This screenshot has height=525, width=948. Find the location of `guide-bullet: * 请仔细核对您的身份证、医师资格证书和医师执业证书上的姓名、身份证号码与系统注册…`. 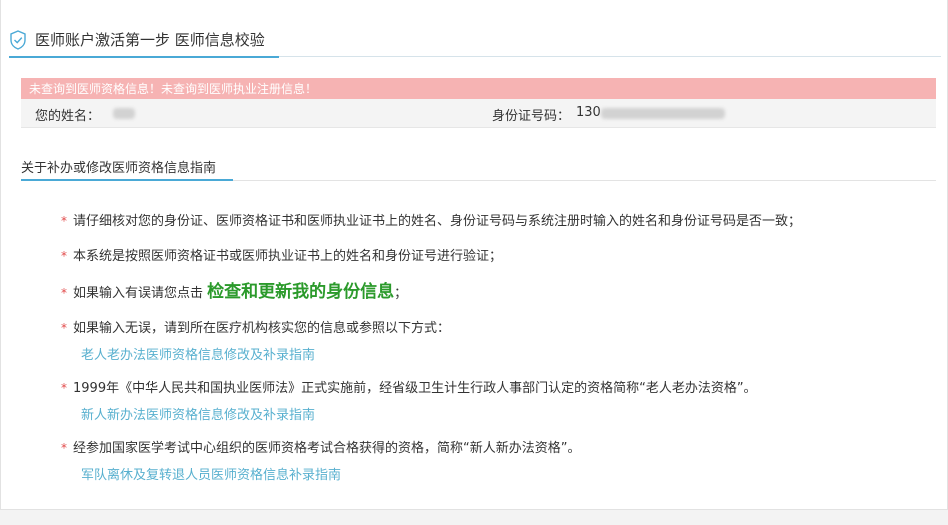

guide-bullet: * 请仔细核对您的身份证、医师资格证书和医师执业证书上的姓名、身份证号码与系统注册… is located at coordinates (431, 221).